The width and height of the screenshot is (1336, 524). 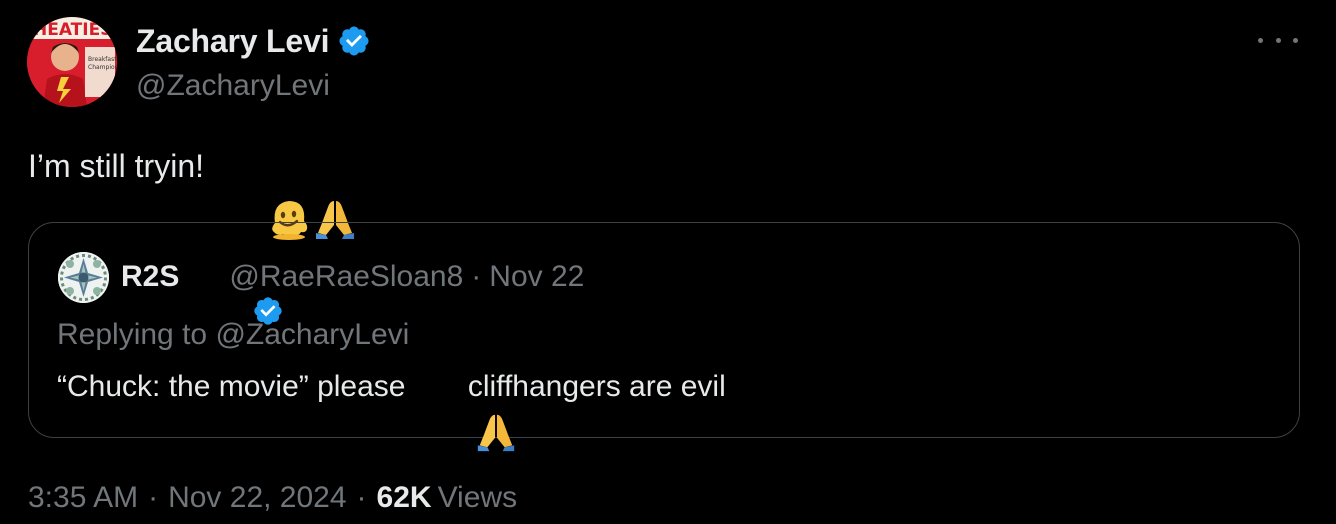 What do you see at coordinates (536, 277) in the screenshot?
I see `quoted-date: Nov 22` at bounding box center [536, 277].